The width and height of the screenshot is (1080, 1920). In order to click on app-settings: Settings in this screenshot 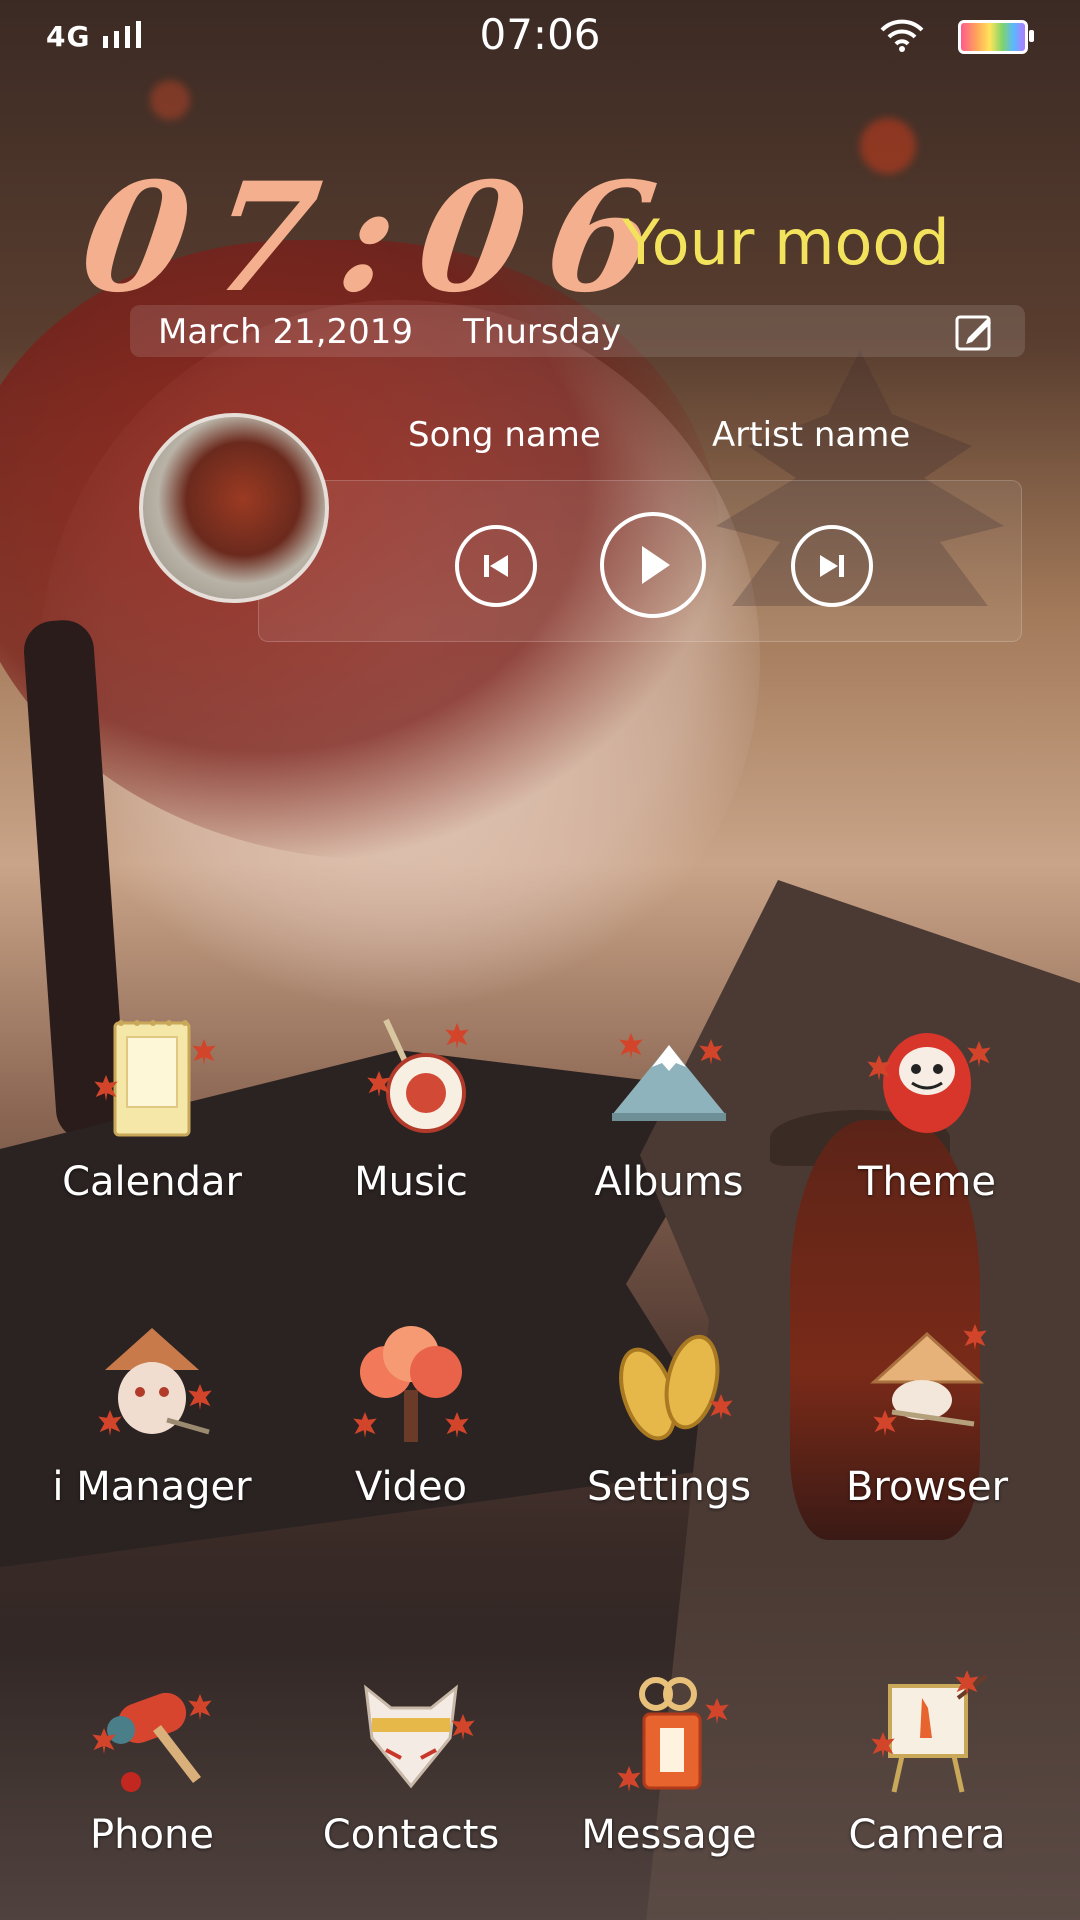, I will do `click(669, 1415)`.